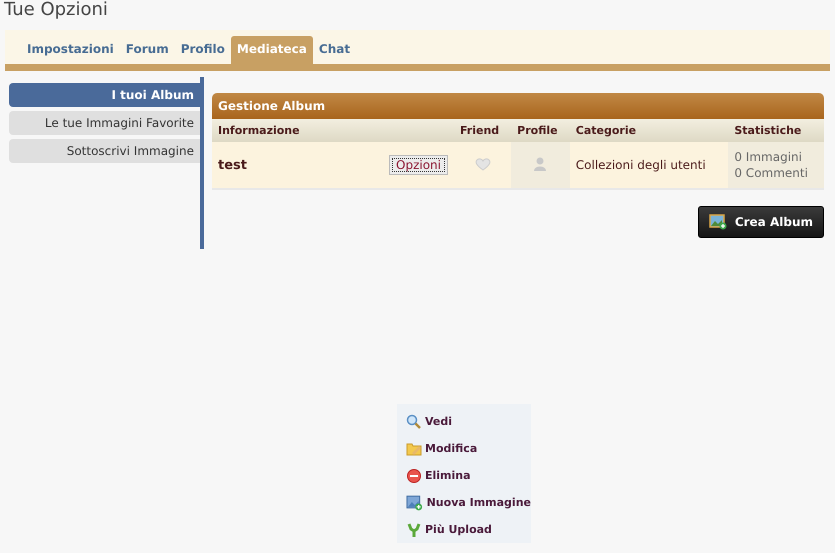 The height and width of the screenshot is (553, 835). I want to click on column-header: Profile, so click(540, 130).